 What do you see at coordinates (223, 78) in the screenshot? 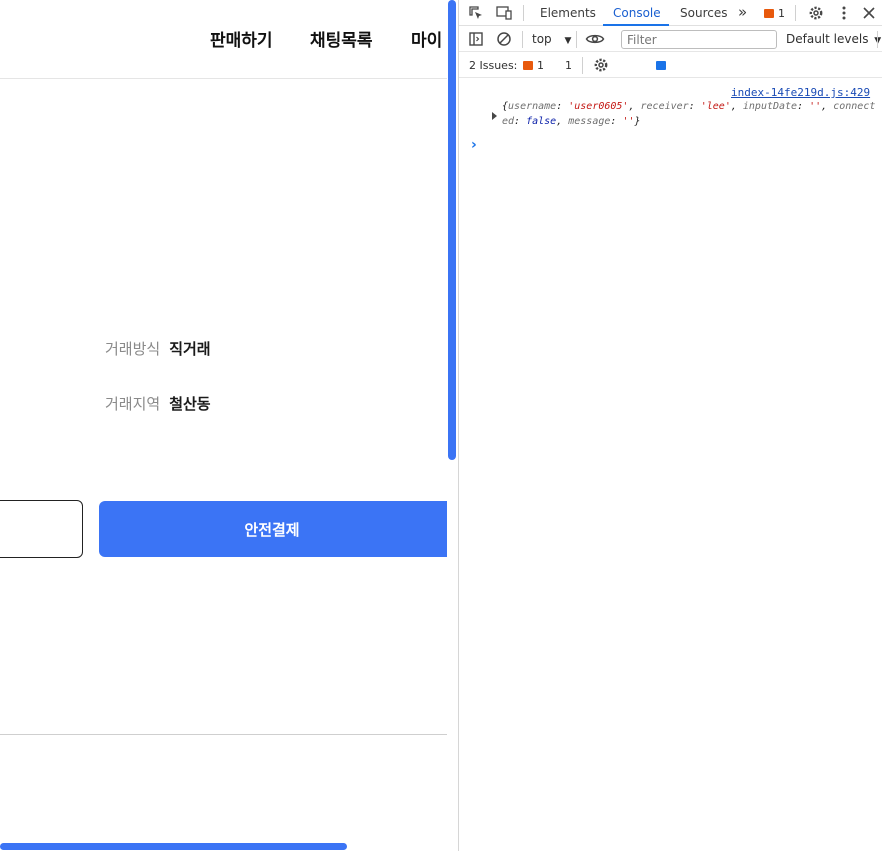
I see `header-divider` at bounding box center [223, 78].